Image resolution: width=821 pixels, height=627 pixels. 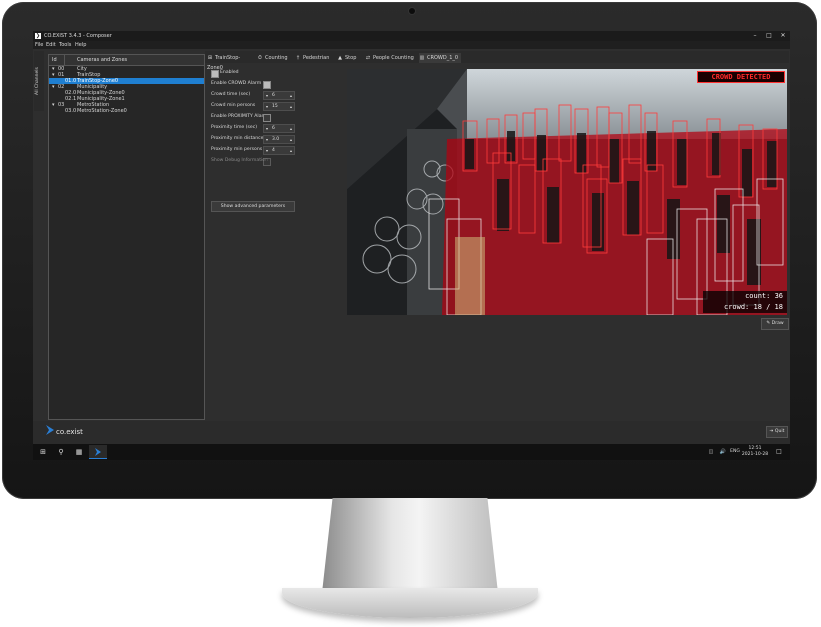 I want to click on proximity-min-distance-value: 3.0, so click(x=276, y=139).